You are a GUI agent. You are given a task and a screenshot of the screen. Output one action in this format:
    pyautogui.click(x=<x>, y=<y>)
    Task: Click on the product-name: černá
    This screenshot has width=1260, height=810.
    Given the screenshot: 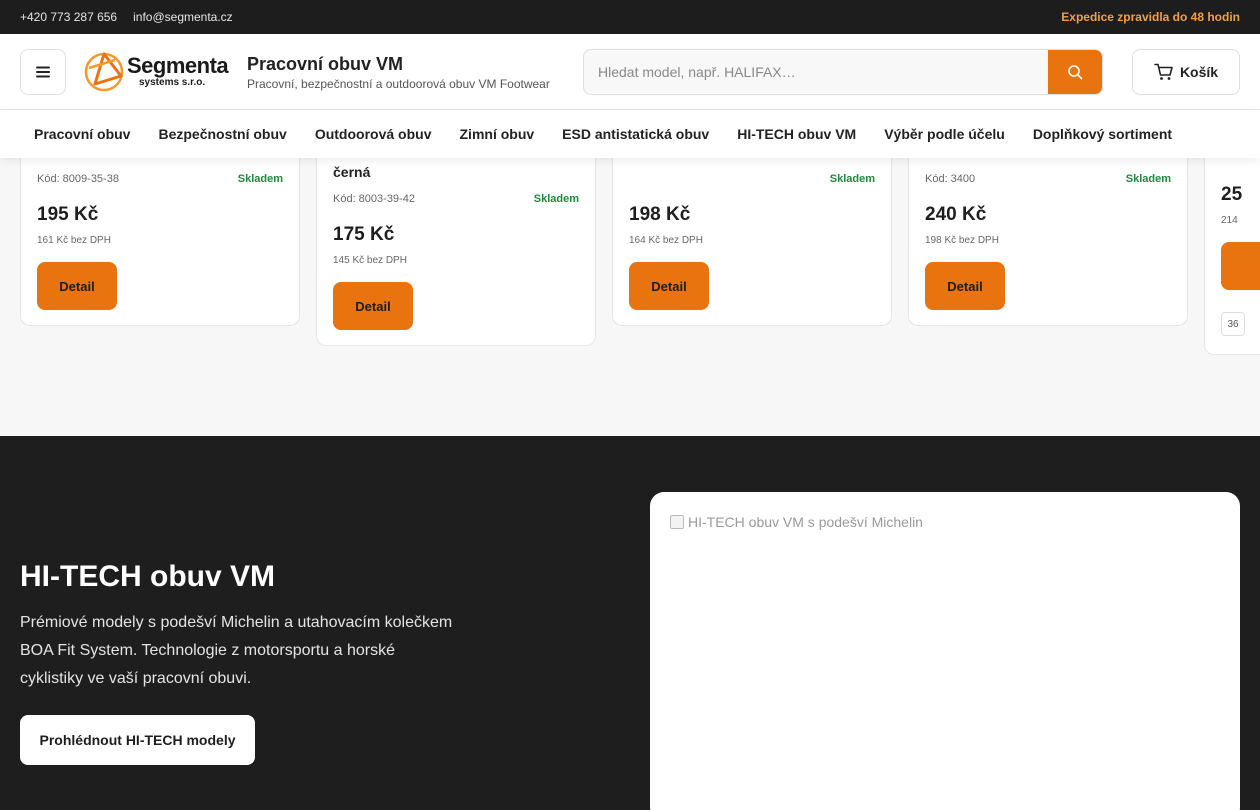 What is the action you would take?
    pyautogui.click(x=351, y=172)
    